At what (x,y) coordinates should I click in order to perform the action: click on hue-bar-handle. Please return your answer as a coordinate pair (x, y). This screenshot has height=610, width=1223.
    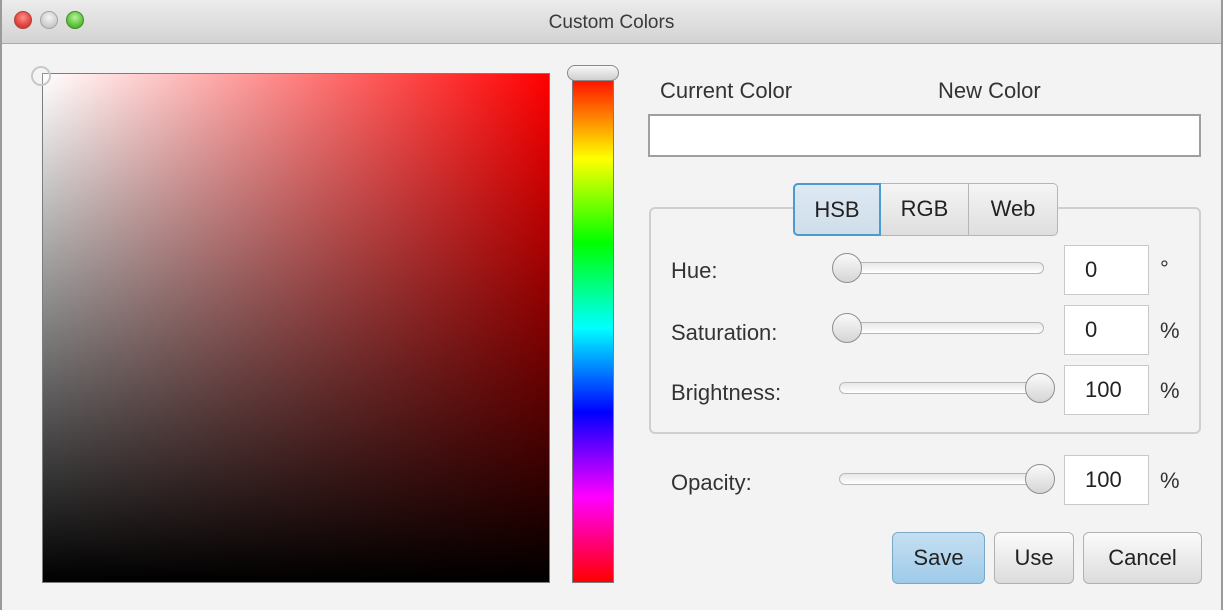
    Looking at the image, I should click on (593, 73).